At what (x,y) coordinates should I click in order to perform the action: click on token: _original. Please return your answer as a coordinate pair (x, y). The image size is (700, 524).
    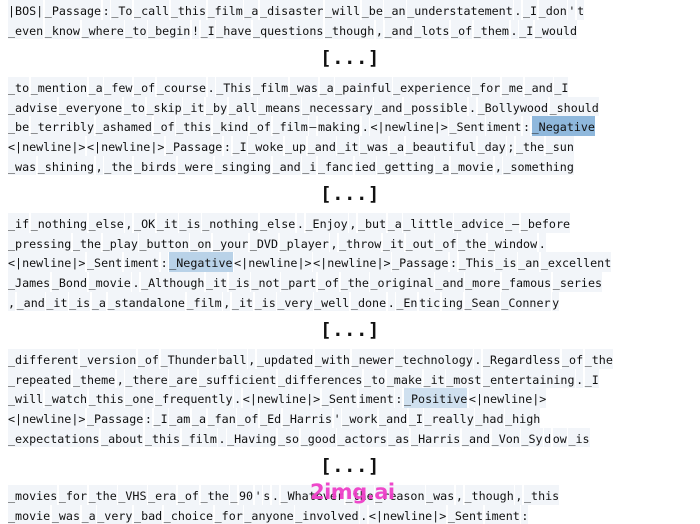
    Looking at the image, I should click on (402, 281).